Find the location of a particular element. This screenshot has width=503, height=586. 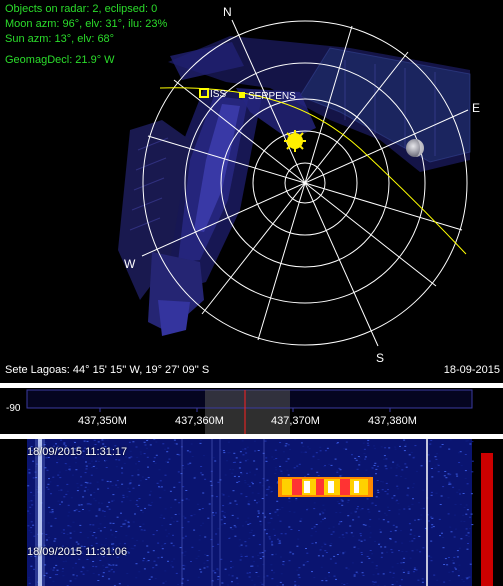

frequency-bar: -90 437,350M 437,360M 437,370M 437,380M is located at coordinates (251, 411).